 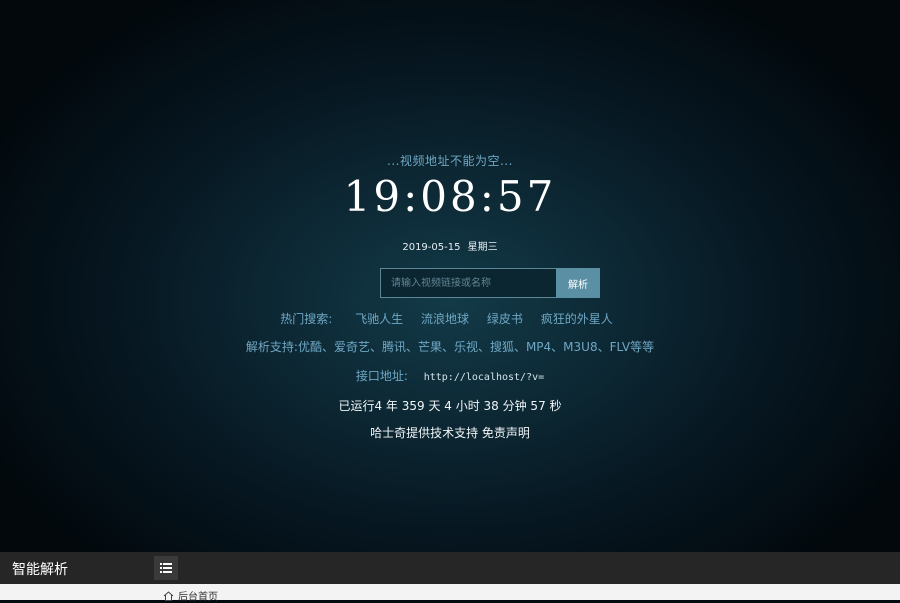 I want to click on support-label: 解析支持:, so click(x=271, y=347).